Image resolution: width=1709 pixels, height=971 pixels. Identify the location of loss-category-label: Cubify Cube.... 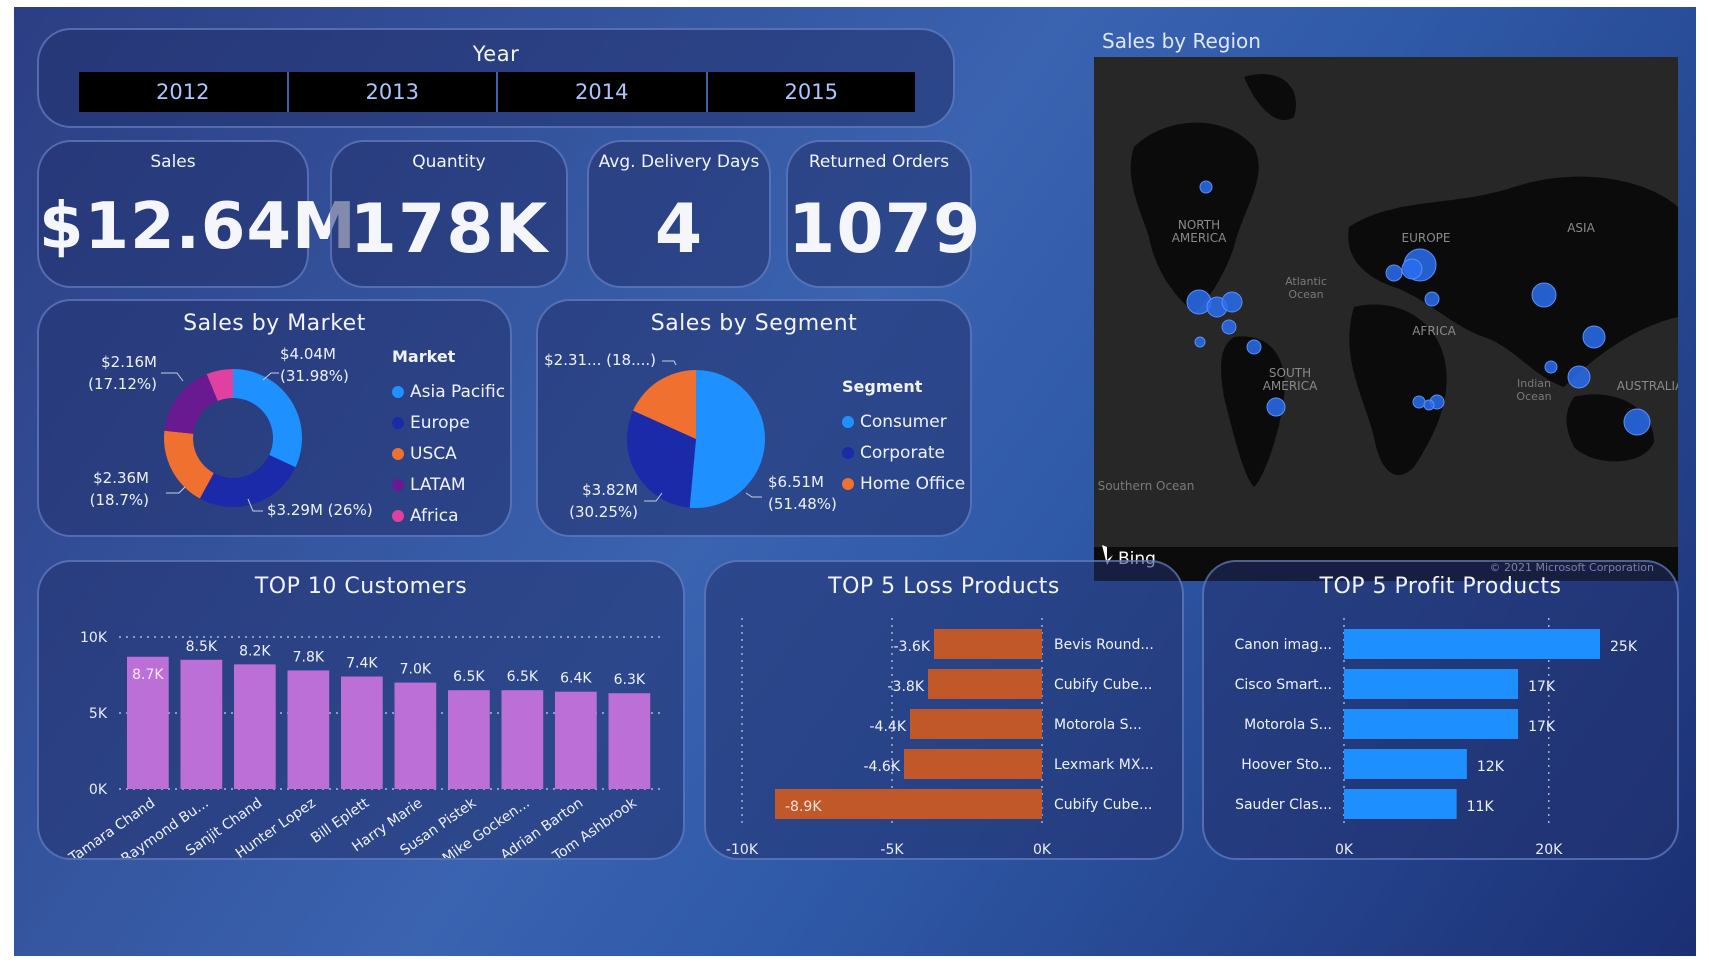
(1103, 685).